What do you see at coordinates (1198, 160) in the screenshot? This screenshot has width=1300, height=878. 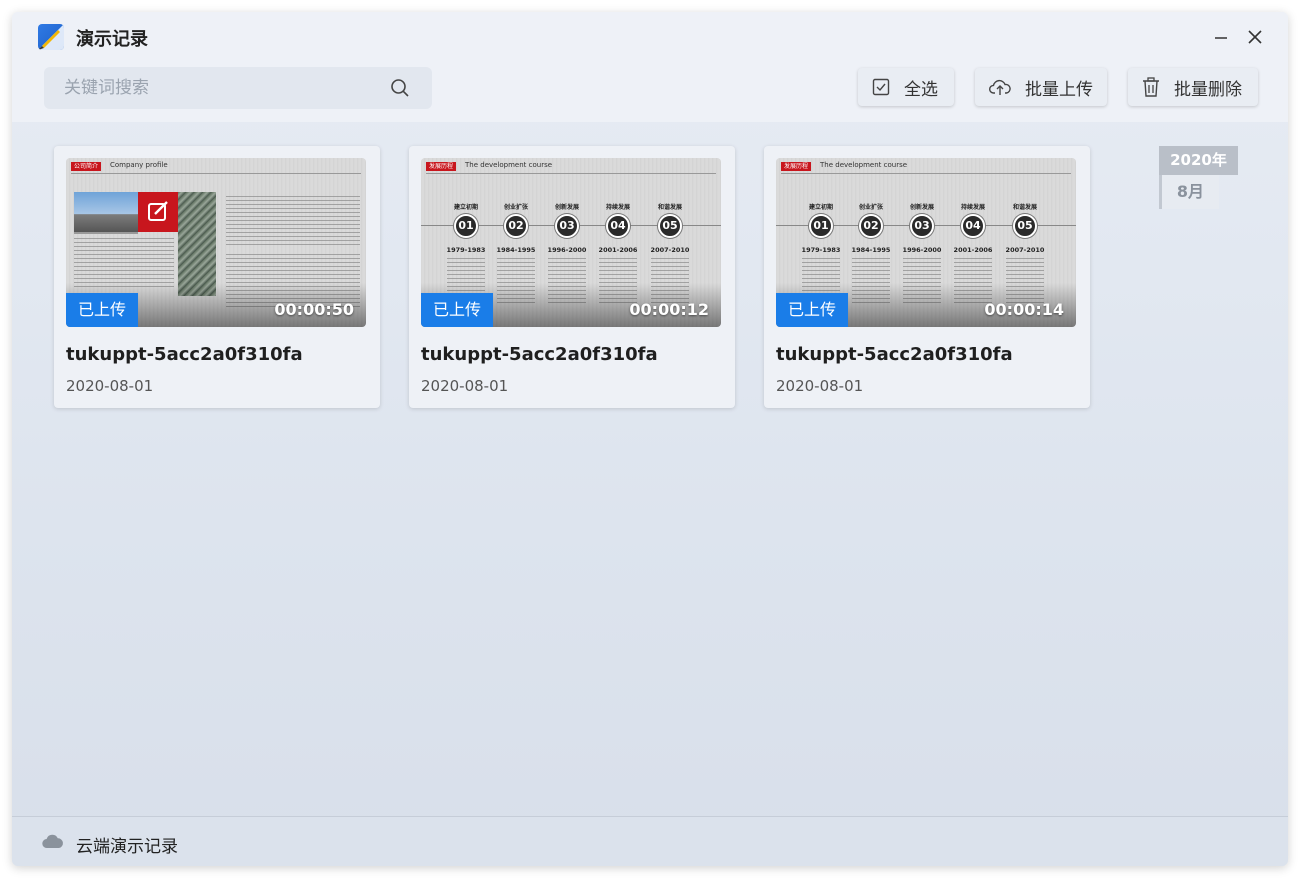 I see `date-year-label: 2020年` at bounding box center [1198, 160].